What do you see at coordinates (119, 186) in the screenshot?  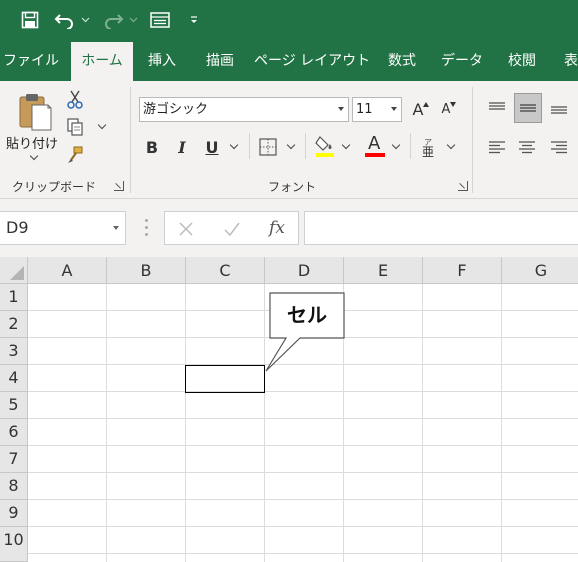 I see `clipboard-launcher-icon` at bounding box center [119, 186].